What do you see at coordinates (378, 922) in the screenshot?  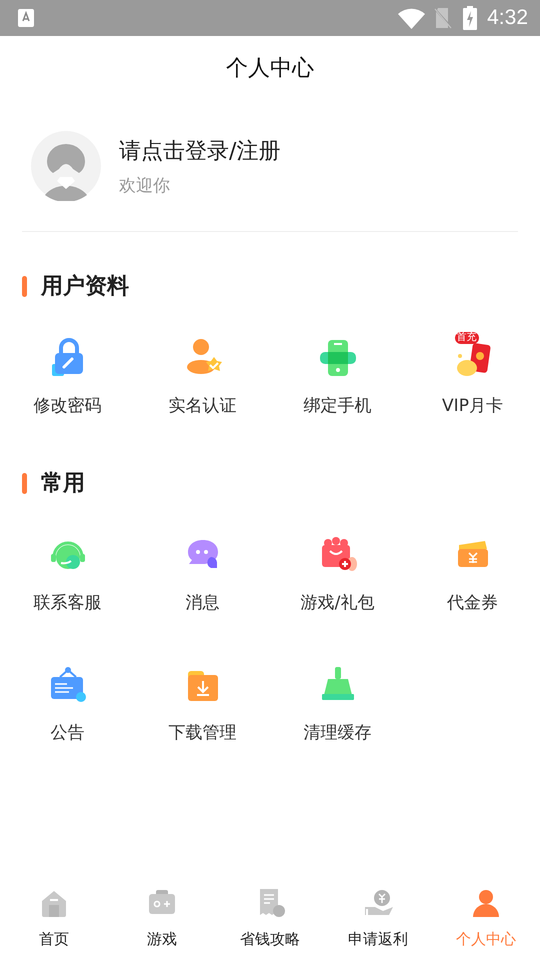 I see `nav-tab: 申请返利` at bounding box center [378, 922].